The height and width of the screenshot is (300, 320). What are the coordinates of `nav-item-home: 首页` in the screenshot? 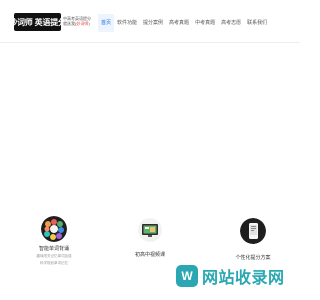 It's located at (106, 23).